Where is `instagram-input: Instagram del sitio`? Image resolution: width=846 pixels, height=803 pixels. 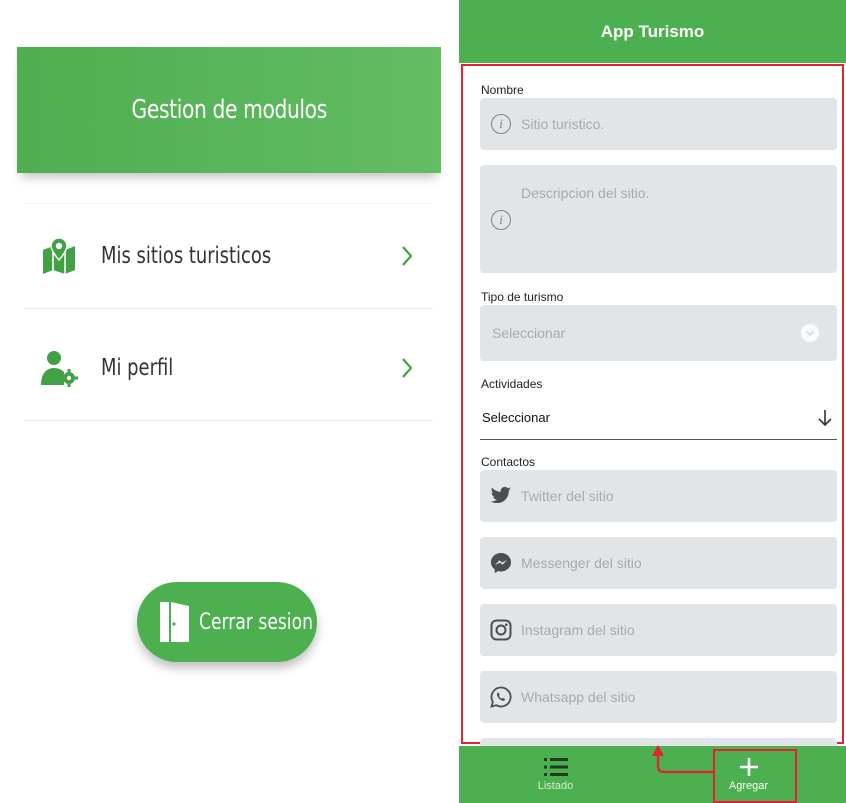 instagram-input: Instagram del sitio is located at coordinates (658, 630).